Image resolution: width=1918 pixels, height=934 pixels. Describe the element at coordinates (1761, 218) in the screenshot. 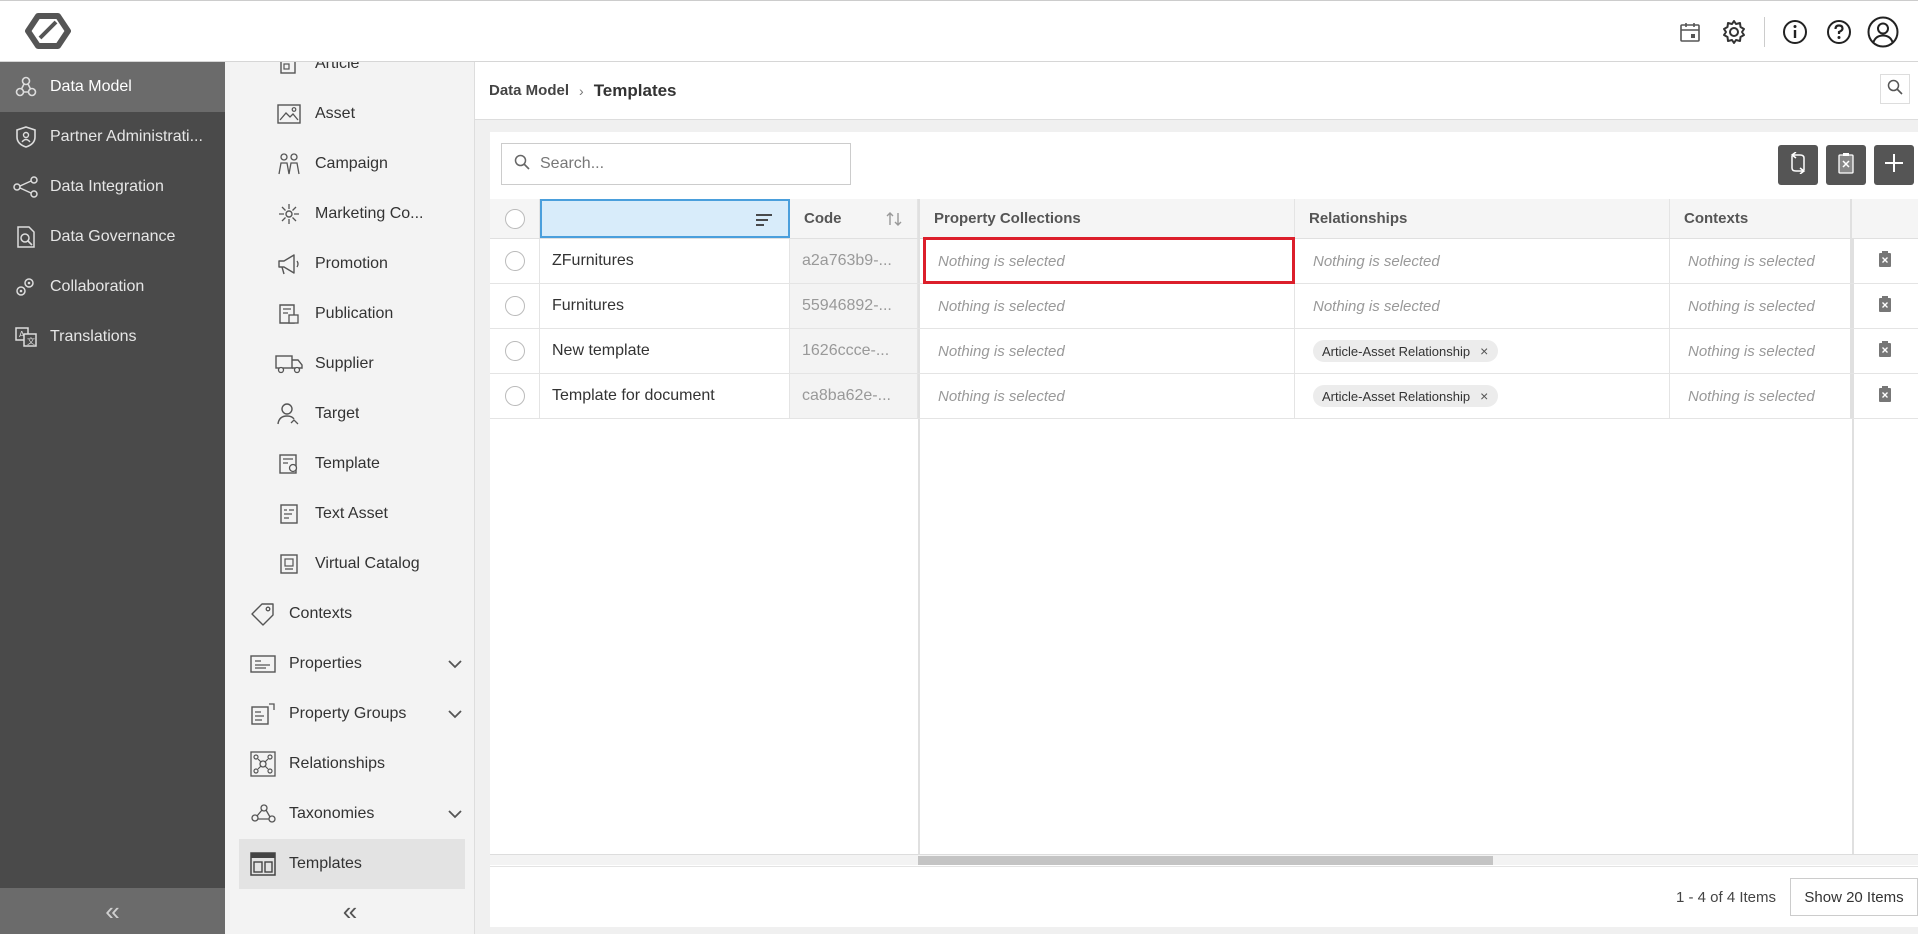

I see `column-header-contexts: Contexts` at that location.